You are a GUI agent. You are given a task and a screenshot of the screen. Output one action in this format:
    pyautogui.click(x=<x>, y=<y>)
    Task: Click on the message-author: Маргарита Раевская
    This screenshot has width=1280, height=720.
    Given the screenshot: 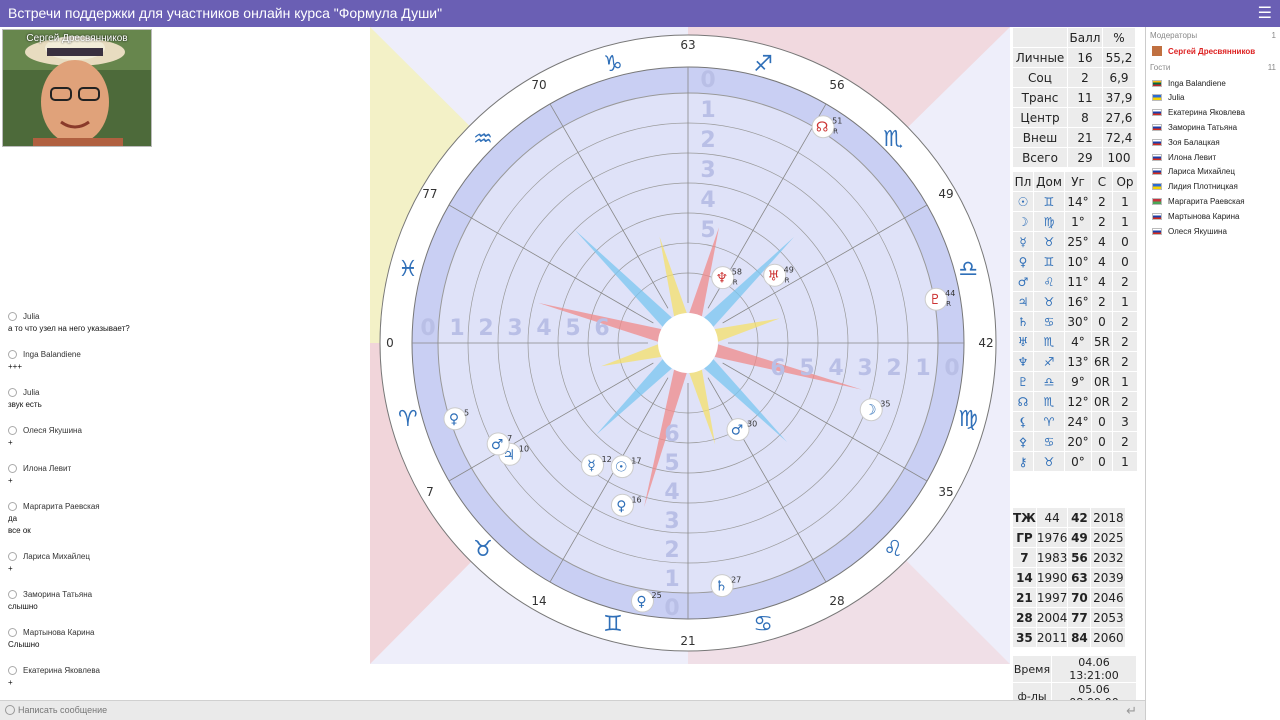 What is the action you would take?
    pyautogui.click(x=183, y=506)
    